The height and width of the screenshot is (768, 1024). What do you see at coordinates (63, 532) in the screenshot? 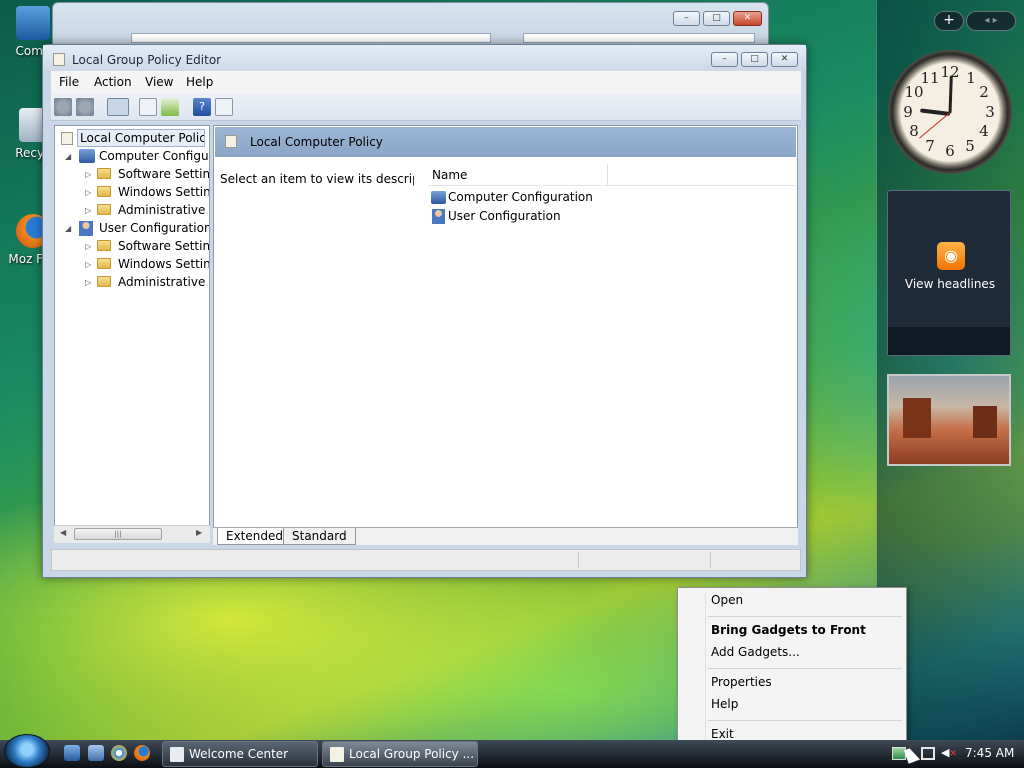
I see `scroll-left-arrow-icon: ◀` at bounding box center [63, 532].